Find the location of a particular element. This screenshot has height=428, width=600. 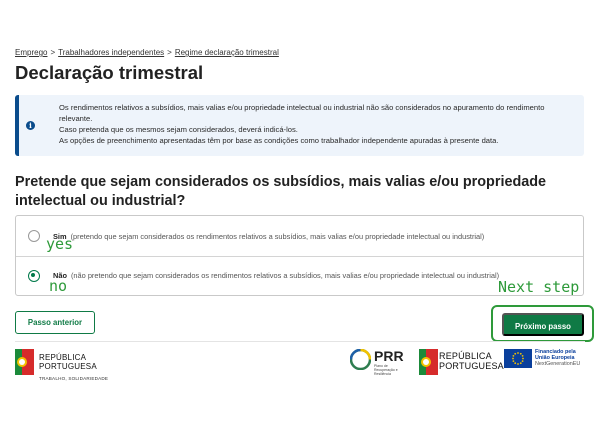

republica-text: REPÚBLICA PORTUGUESA is located at coordinates (68, 362).